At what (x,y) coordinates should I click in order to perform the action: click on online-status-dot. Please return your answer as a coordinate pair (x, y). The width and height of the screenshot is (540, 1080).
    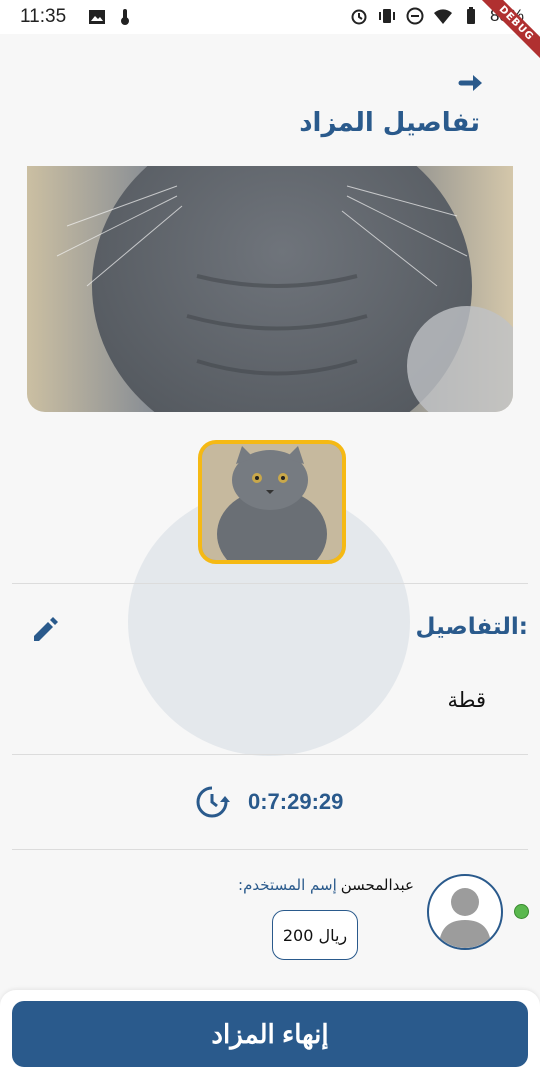
    Looking at the image, I should click on (521, 911).